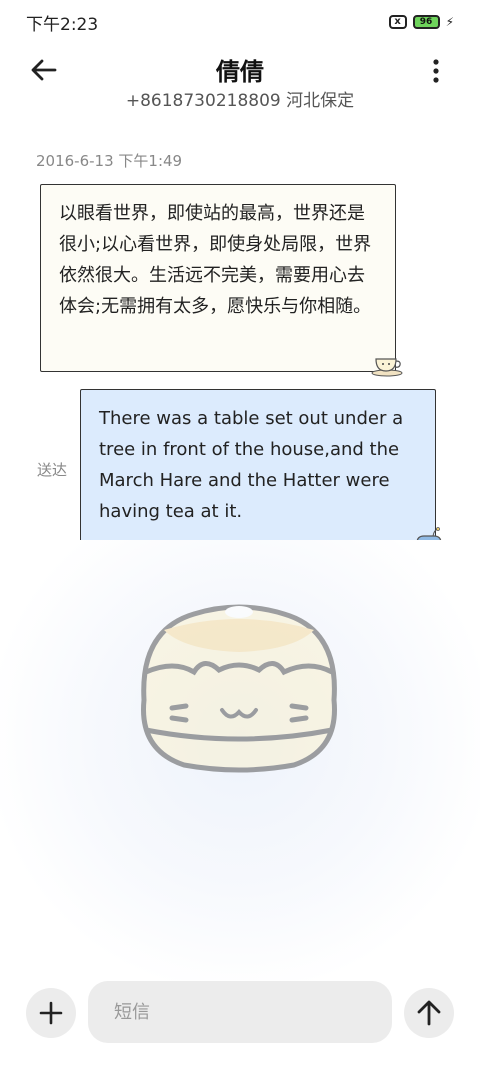 The height and width of the screenshot is (1066, 480). Describe the element at coordinates (240, 101) in the screenshot. I see `contact-number: +8618730218809 河北保定` at that location.